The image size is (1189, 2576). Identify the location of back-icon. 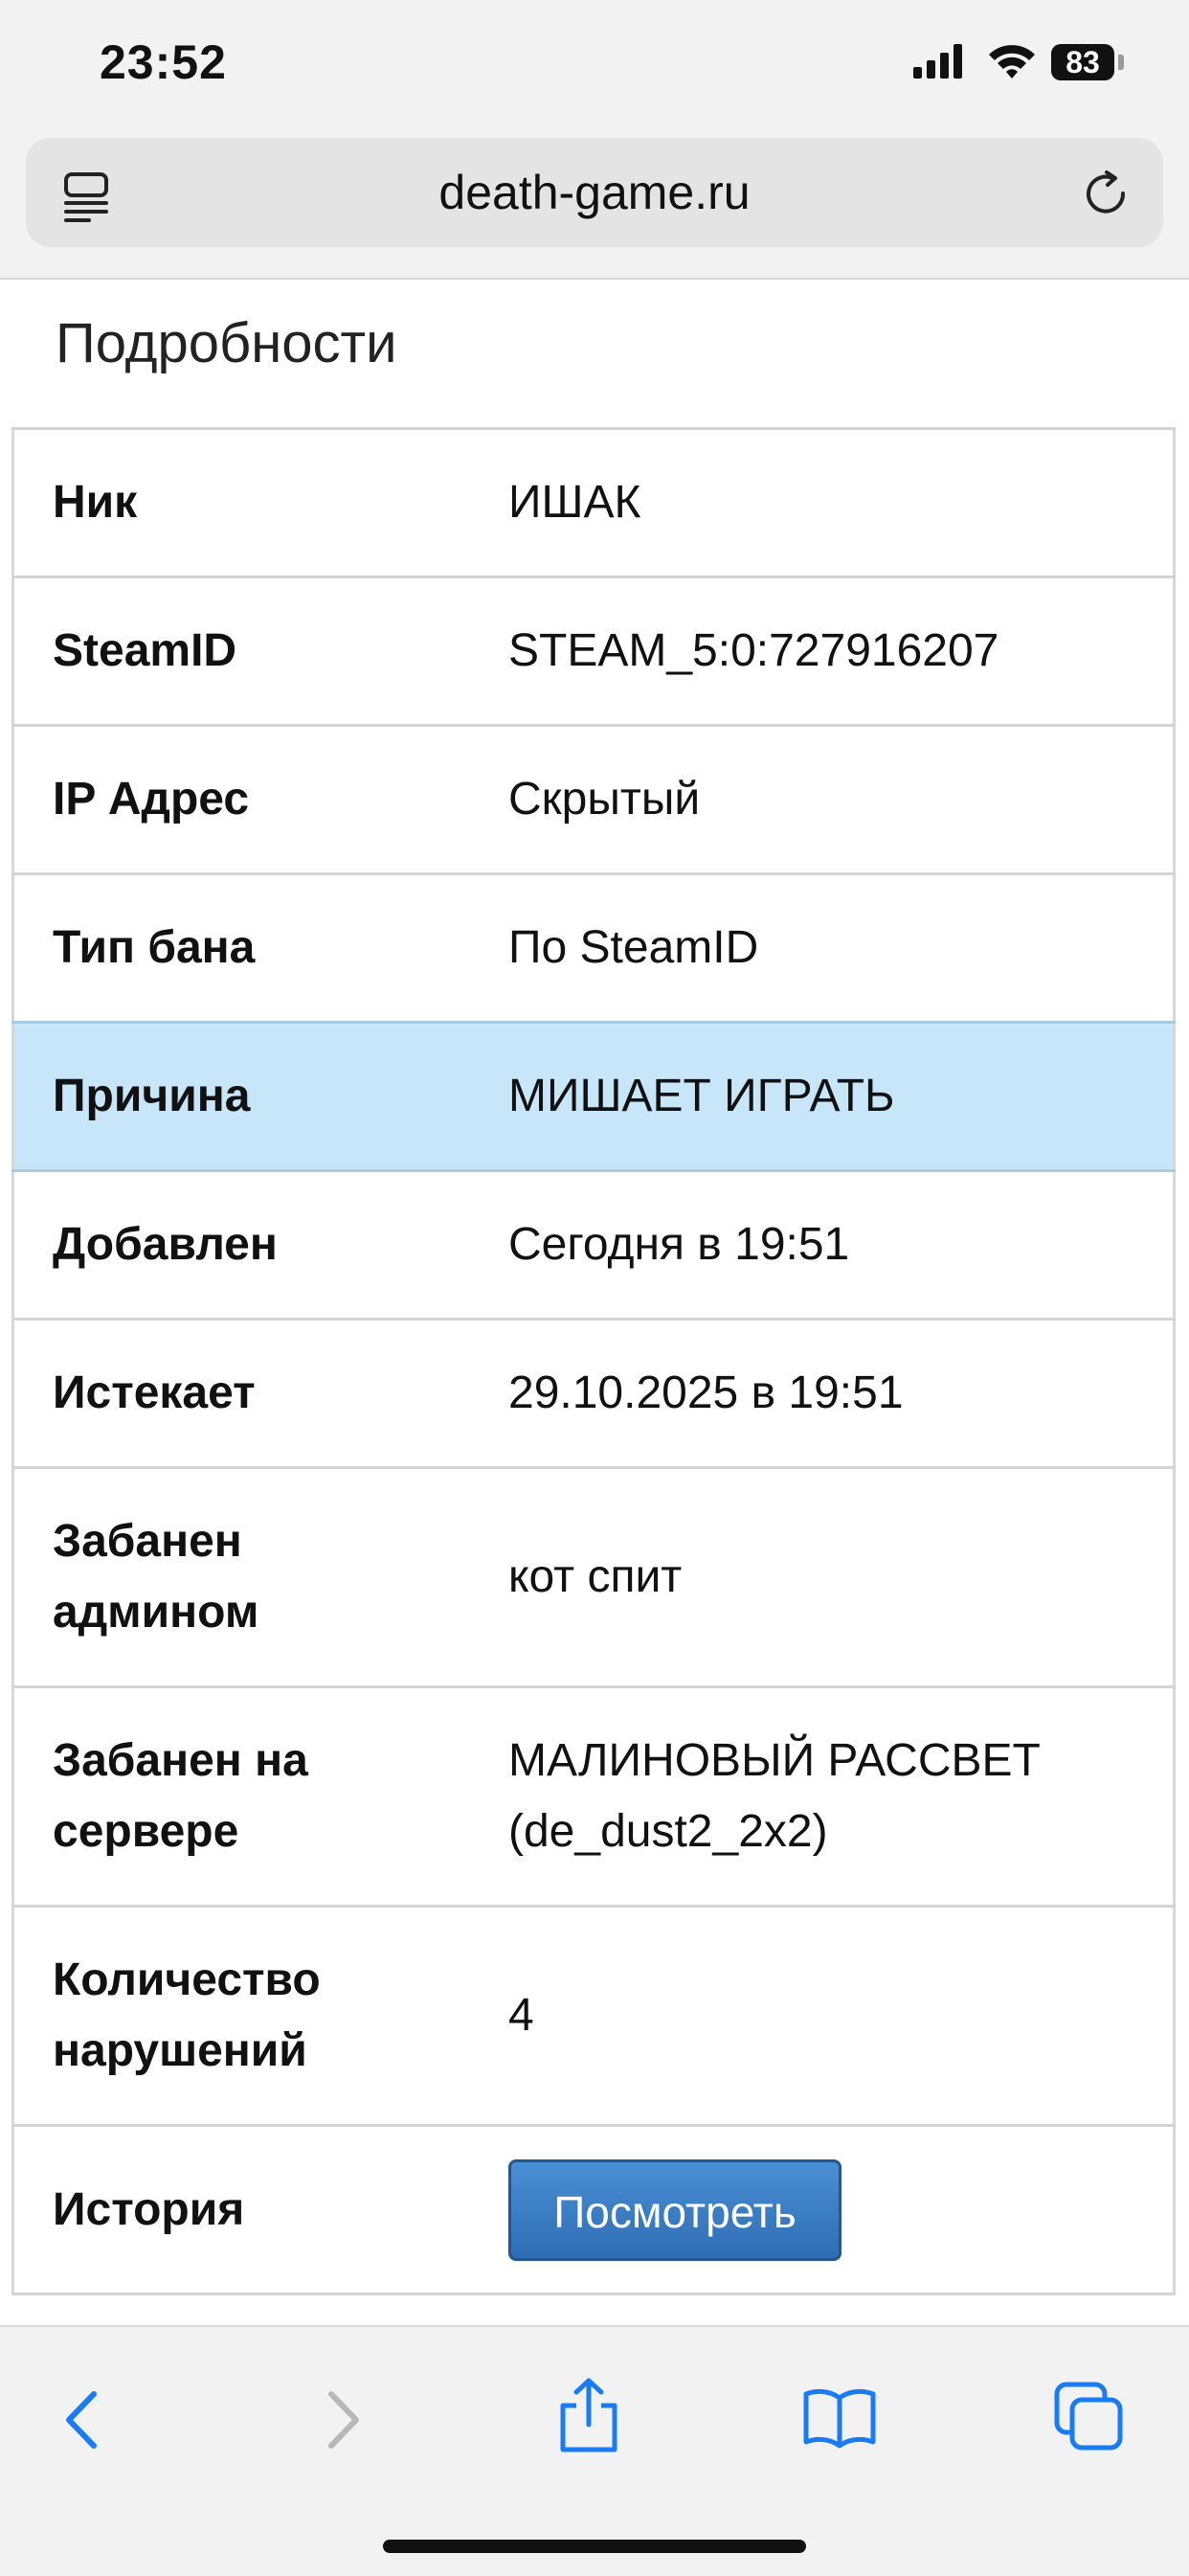
(84, 2419).